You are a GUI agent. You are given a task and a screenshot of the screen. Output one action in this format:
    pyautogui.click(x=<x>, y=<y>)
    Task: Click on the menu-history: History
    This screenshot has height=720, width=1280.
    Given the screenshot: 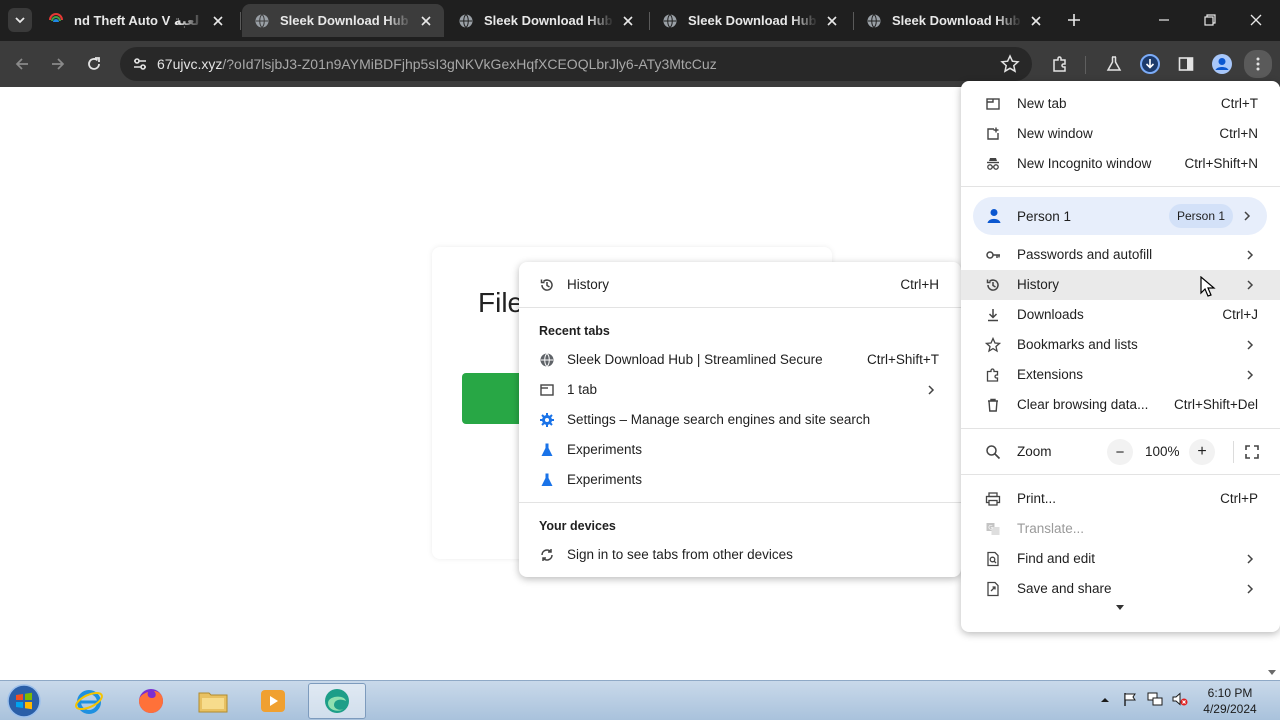 What is the action you would take?
    pyautogui.click(x=1120, y=285)
    